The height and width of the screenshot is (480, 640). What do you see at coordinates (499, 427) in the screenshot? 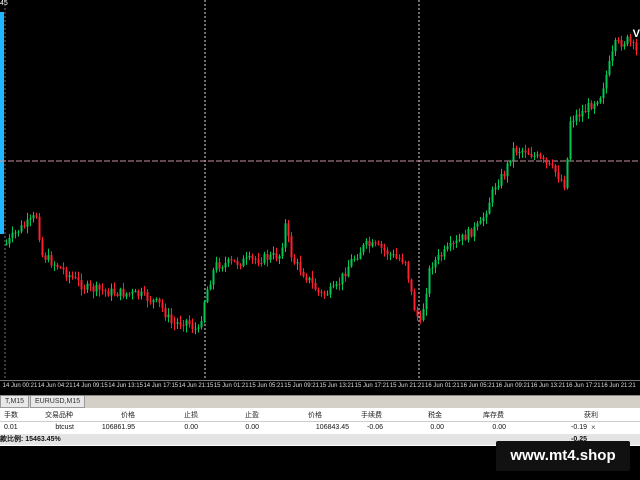
I see `cell-swap: 0.00` at bounding box center [499, 427].